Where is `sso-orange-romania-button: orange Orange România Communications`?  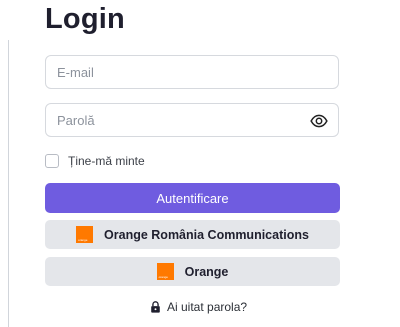
sso-orange-romania-button: orange Orange România Communications is located at coordinates (192, 234).